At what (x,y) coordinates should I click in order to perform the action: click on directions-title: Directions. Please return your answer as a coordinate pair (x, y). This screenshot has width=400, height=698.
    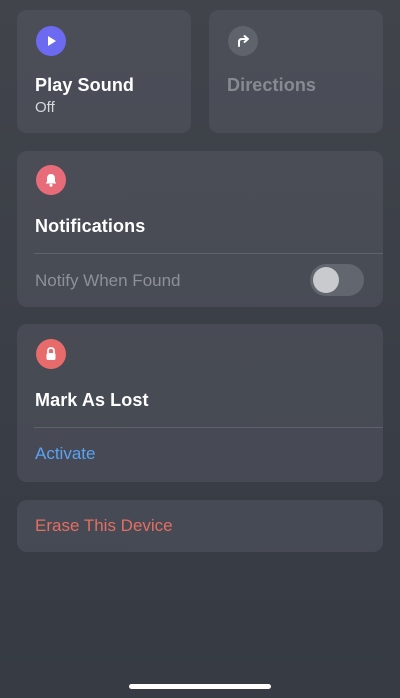
    Looking at the image, I should click on (272, 85).